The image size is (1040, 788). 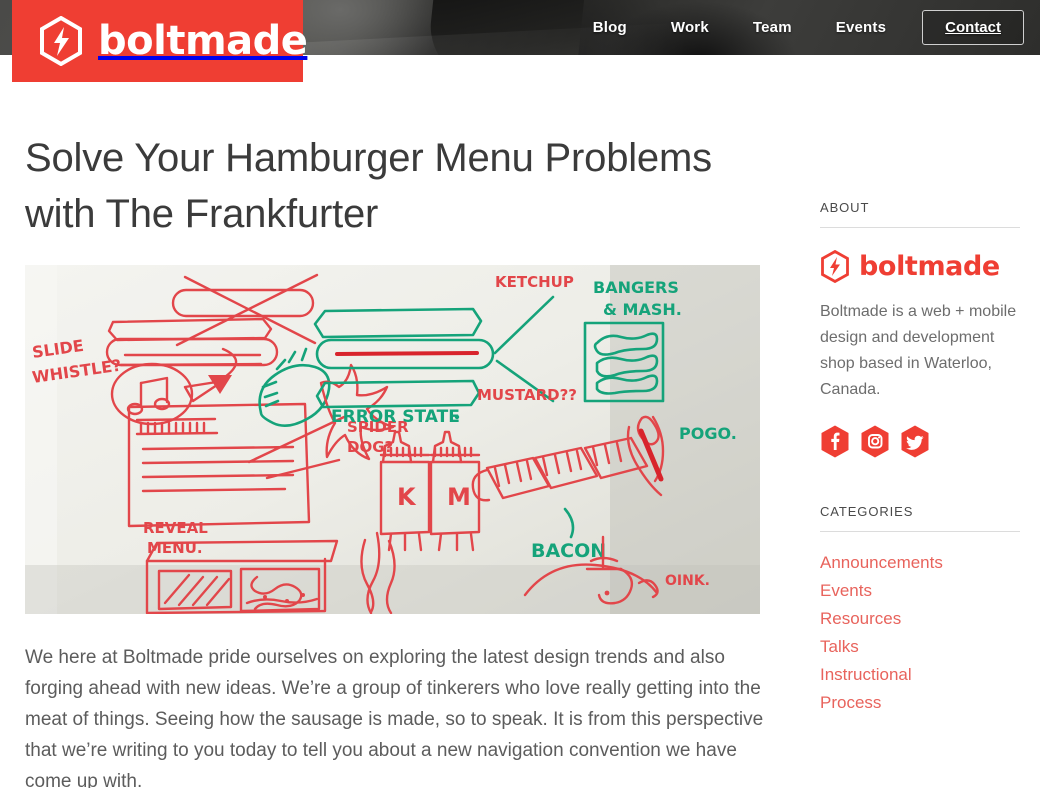 What do you see at coordinates (973, 27) in the screenshot?
I see `contact-button: Contact` at bounding box center [973, 27].